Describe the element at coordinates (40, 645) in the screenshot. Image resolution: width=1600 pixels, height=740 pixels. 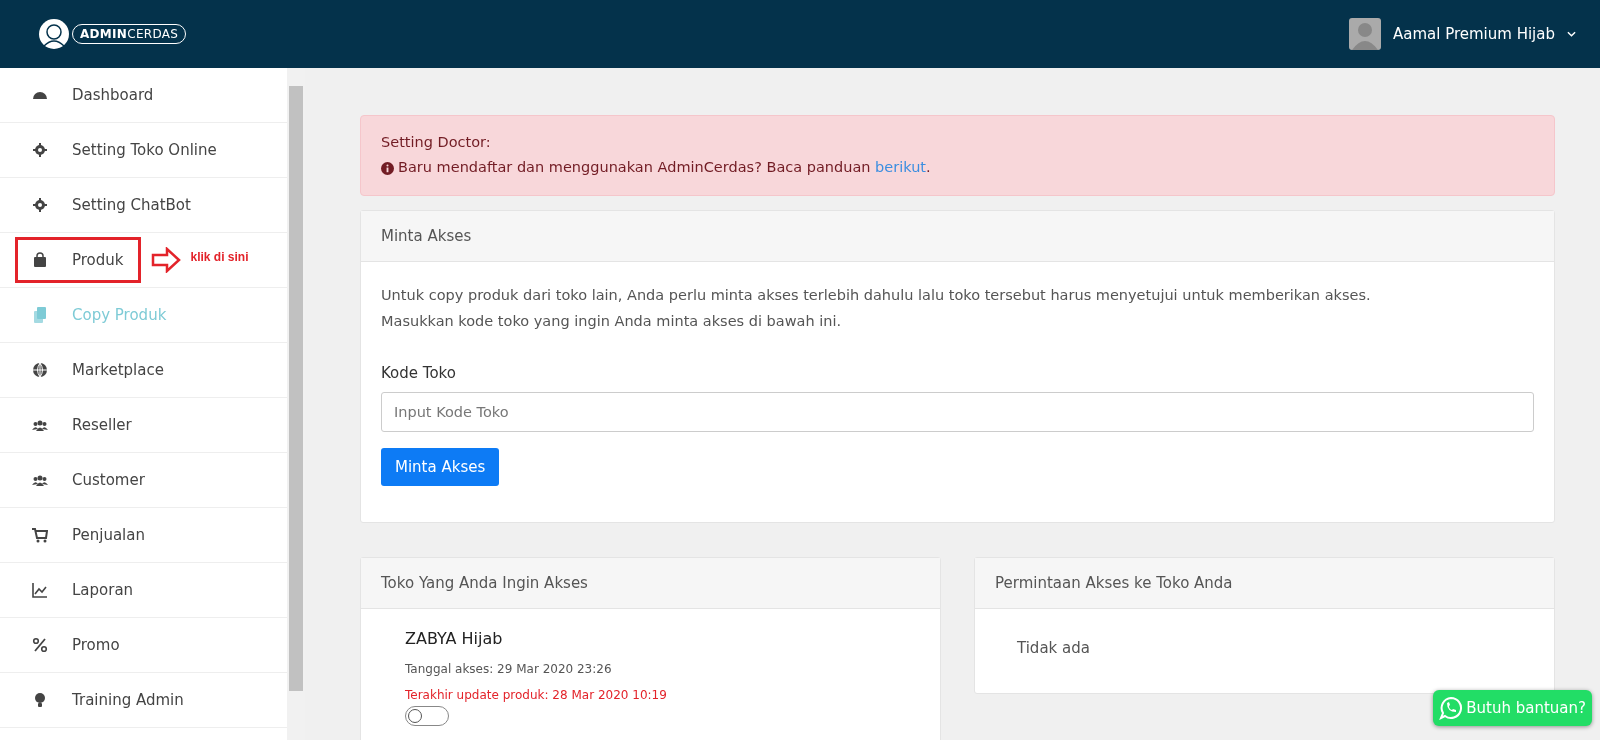
I see `percent-icon` at that location.